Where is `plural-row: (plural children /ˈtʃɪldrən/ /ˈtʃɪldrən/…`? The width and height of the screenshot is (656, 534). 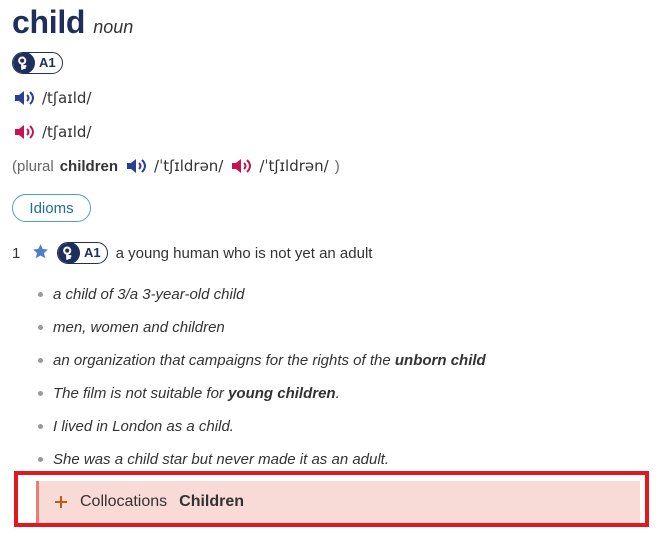 plural-row: (plural children /ˈtʃɪldrən/ /ˈtʃɪldrən/… is located at coordinates (176, 166).